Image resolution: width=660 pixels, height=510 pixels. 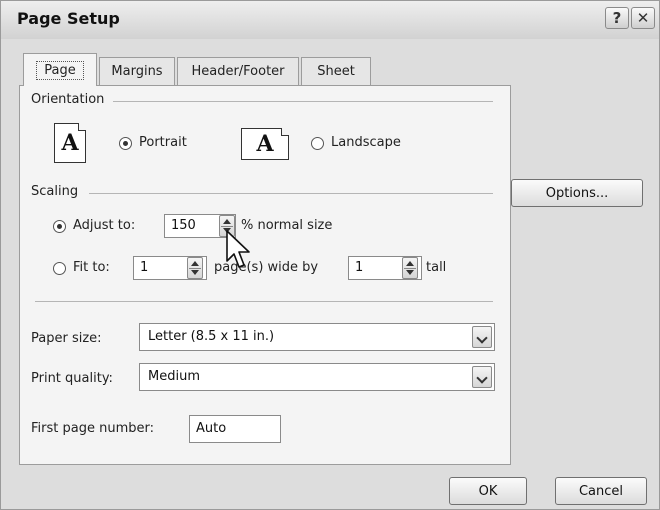 I want to click on ok-button: OK, so click(x=488, y=491).